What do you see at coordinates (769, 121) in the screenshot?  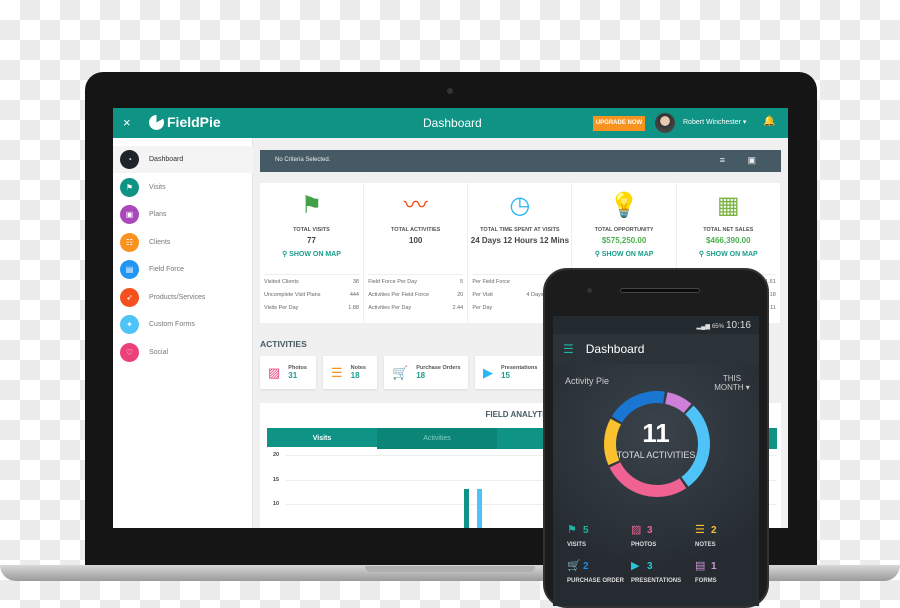 I see `bell-icon: 🔔` at bounding box center [769, 121].